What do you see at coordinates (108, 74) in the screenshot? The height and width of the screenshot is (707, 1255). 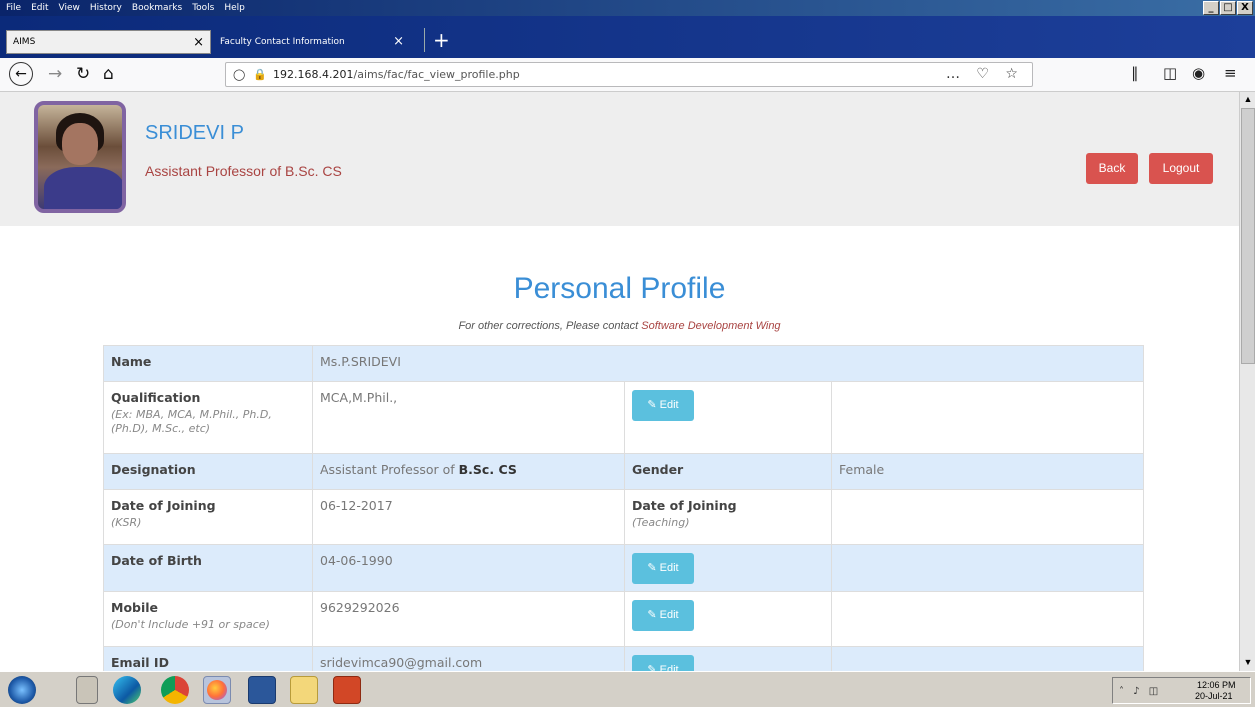 I see `home-icon: ⌂` at bounding box center [108, 74].